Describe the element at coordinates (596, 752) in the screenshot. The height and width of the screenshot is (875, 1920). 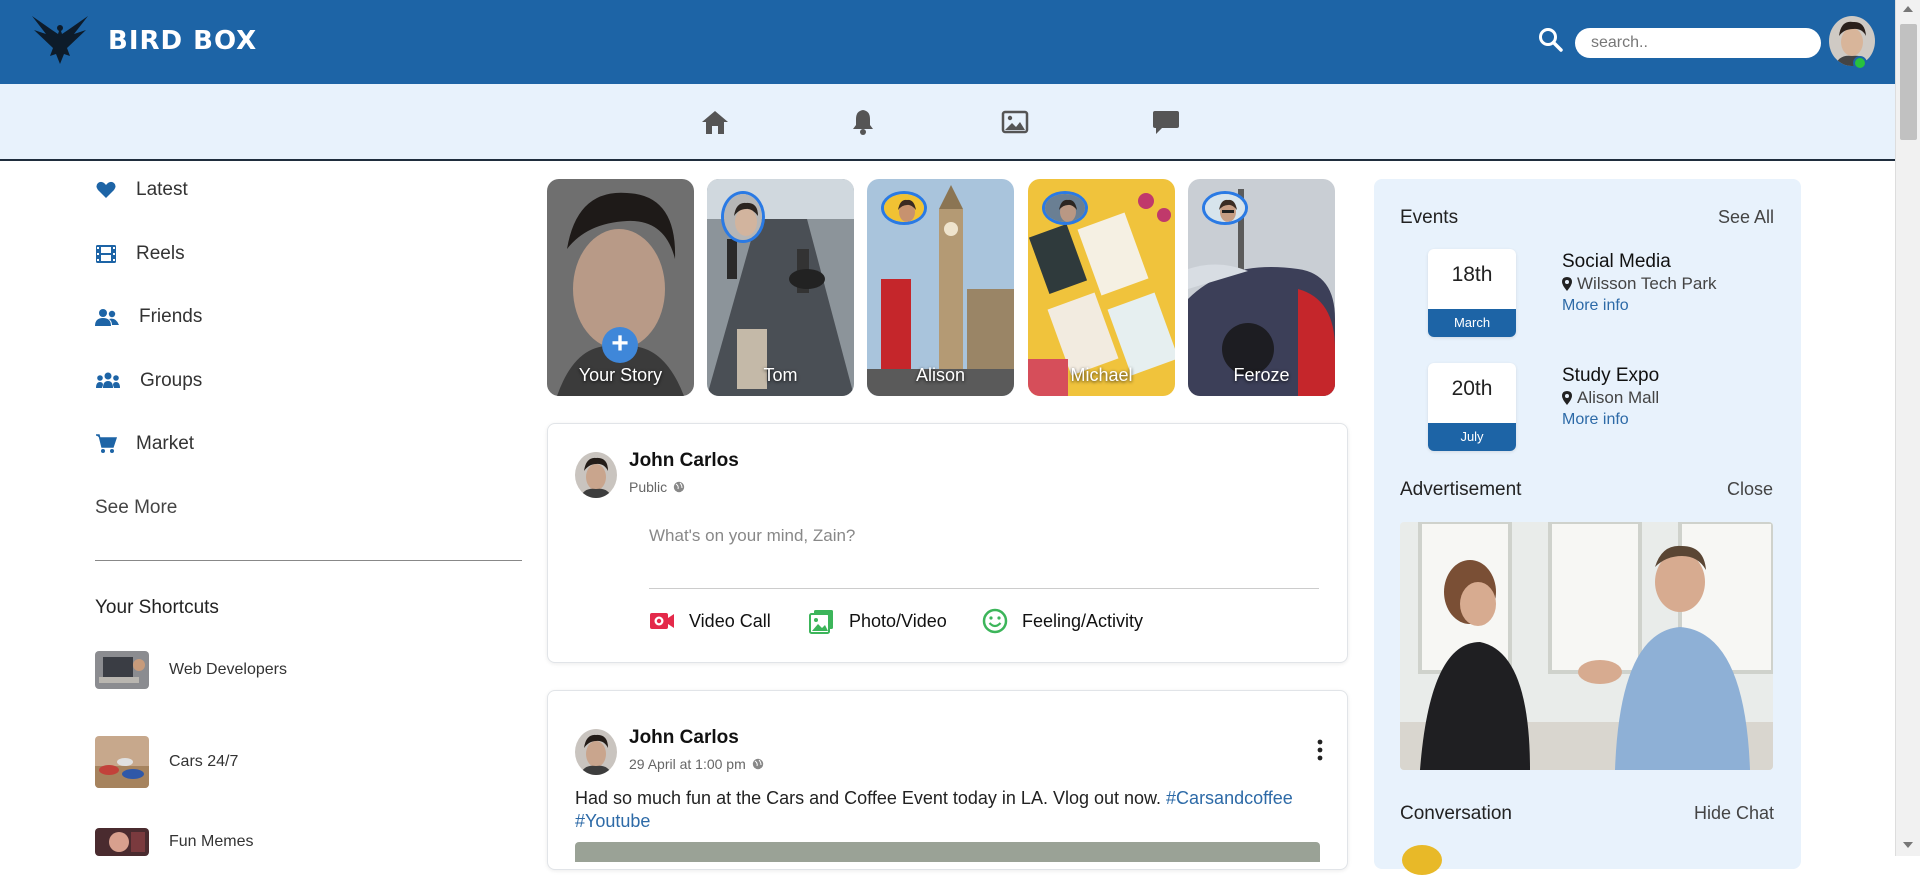
I see `post-avatar` at that location.